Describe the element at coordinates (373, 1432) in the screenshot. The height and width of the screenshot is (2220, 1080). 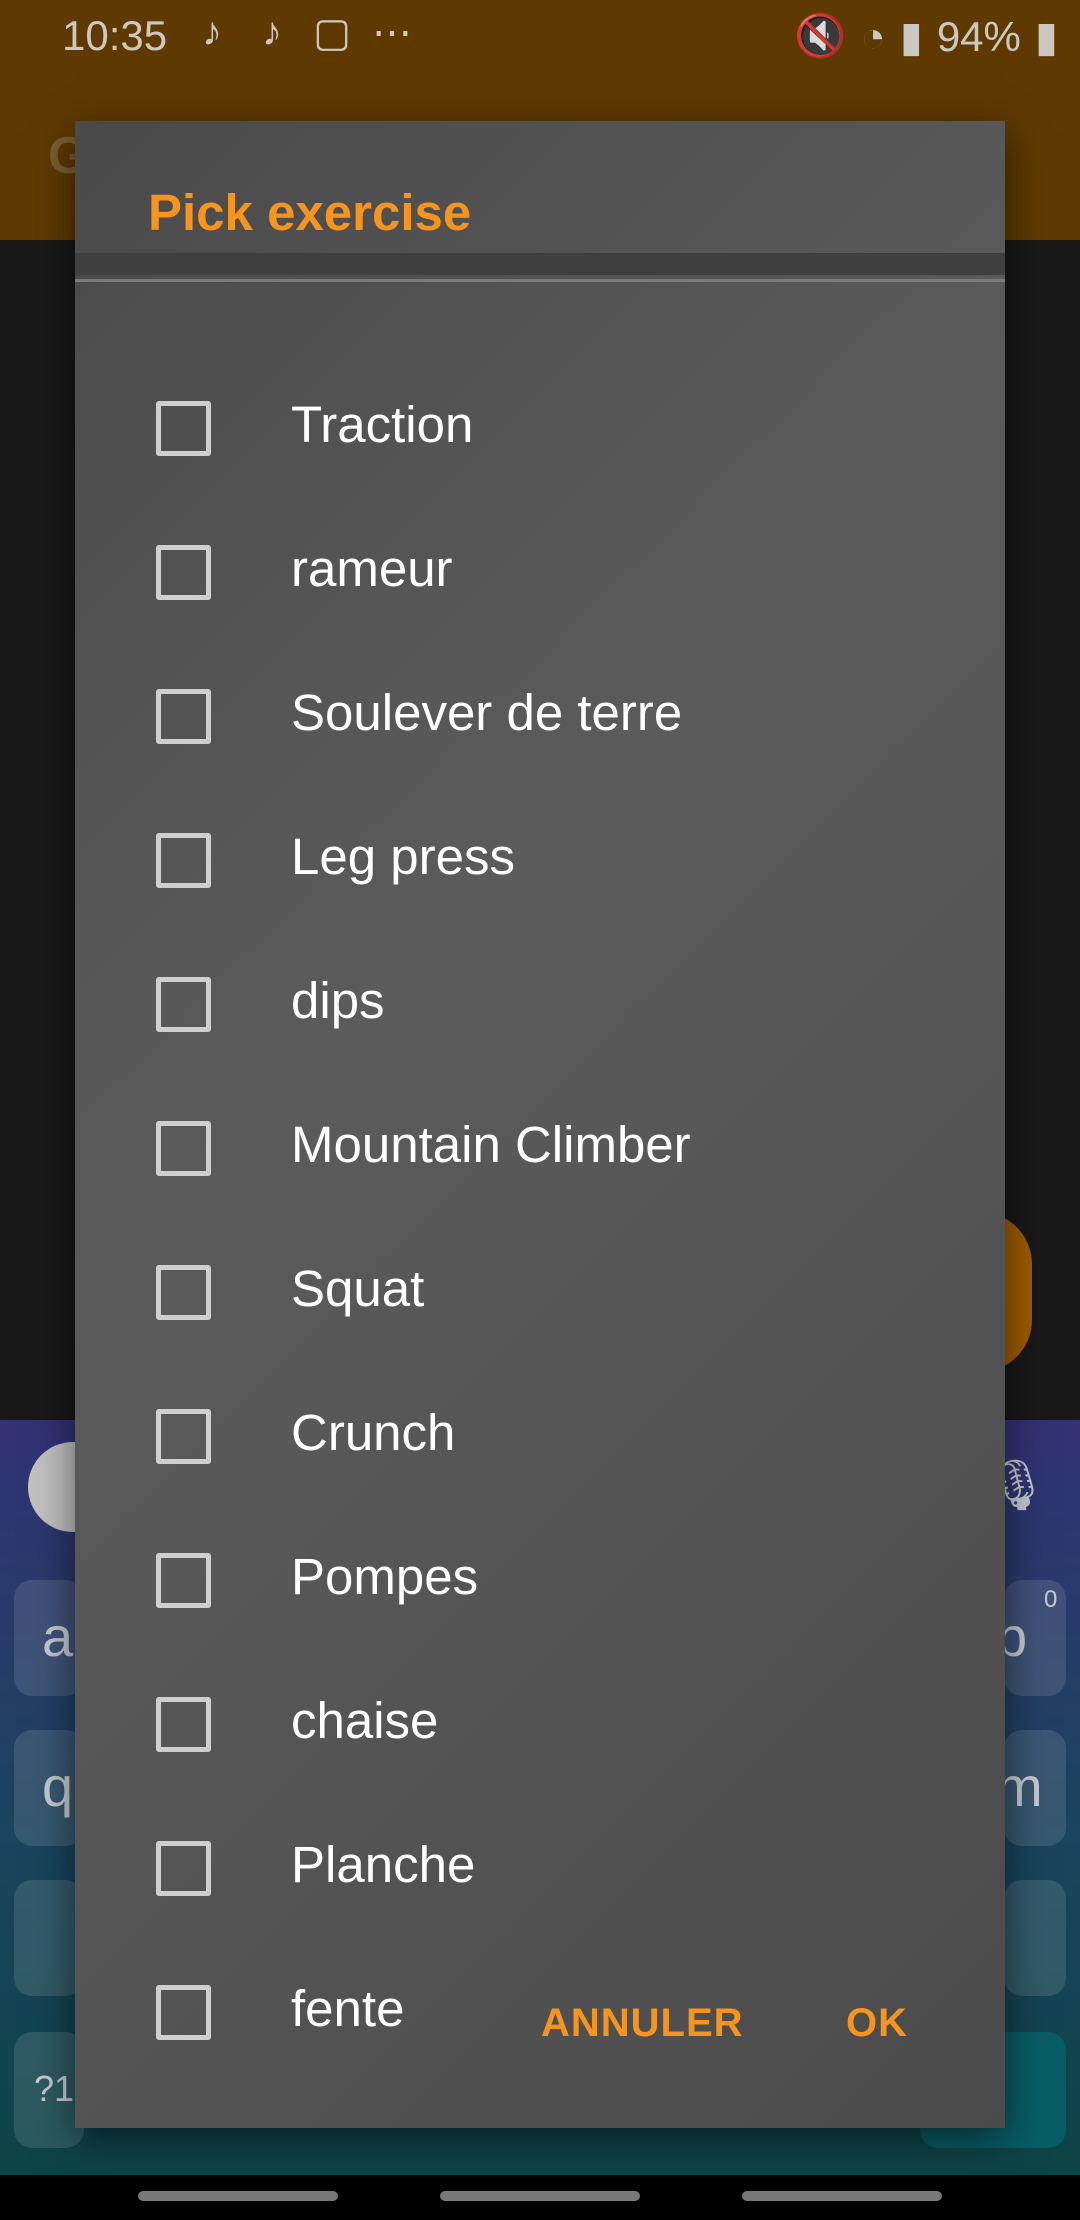
I see `list-item-label: Crunch` at that location.